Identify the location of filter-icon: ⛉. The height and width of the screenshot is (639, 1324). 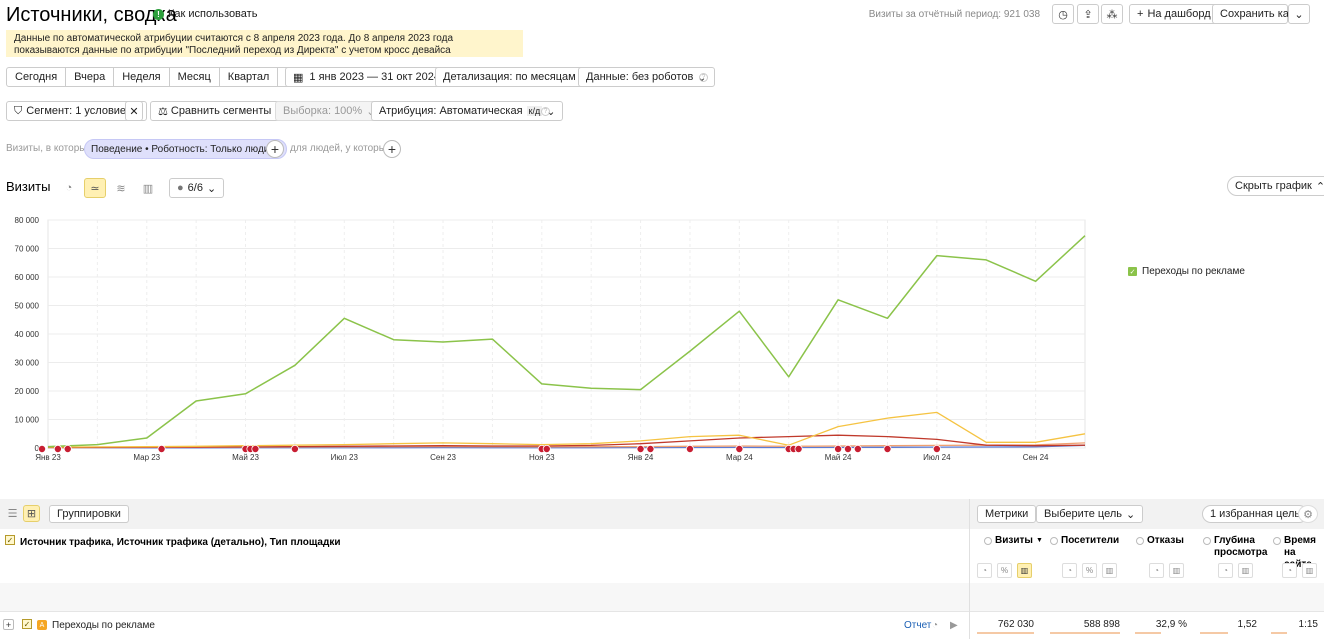
(18, 110).